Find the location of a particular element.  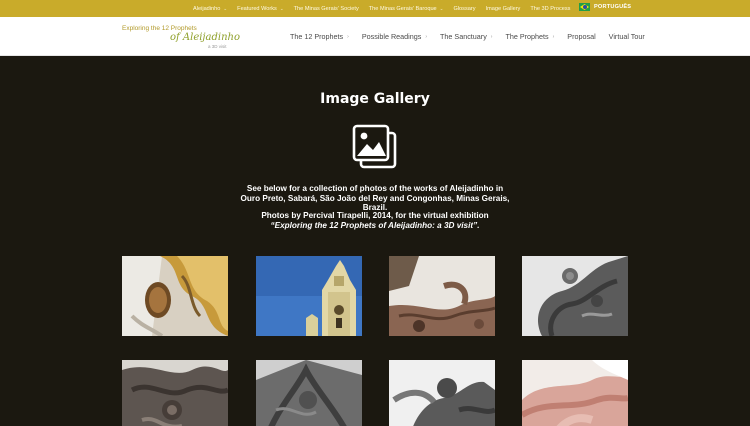

topnav-item-3d-process: The 3D Process is located at coordinates (550, 9).